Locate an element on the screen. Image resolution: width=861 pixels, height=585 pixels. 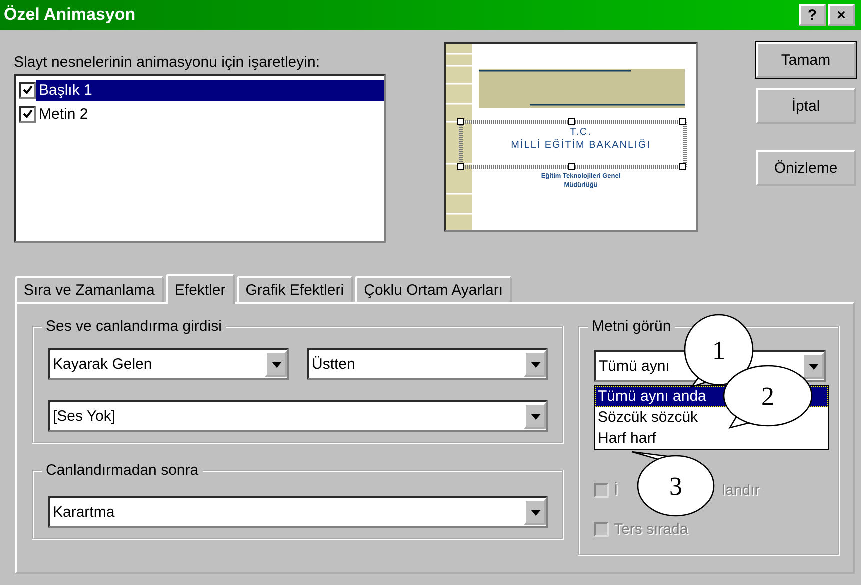
effect-dropdown: Kayarak Gelen is located at coordinates (168, 364).